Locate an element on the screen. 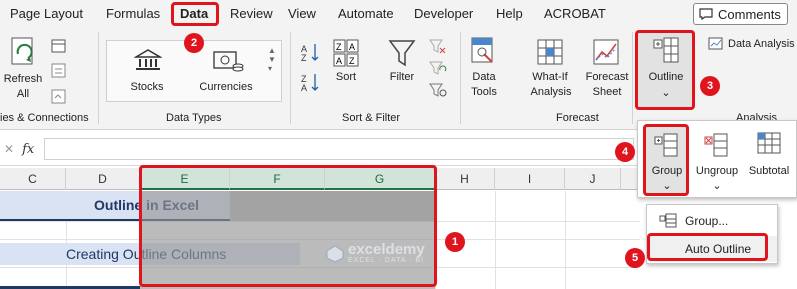  what-if-analysis-icon is located at coordinates (551, 53).